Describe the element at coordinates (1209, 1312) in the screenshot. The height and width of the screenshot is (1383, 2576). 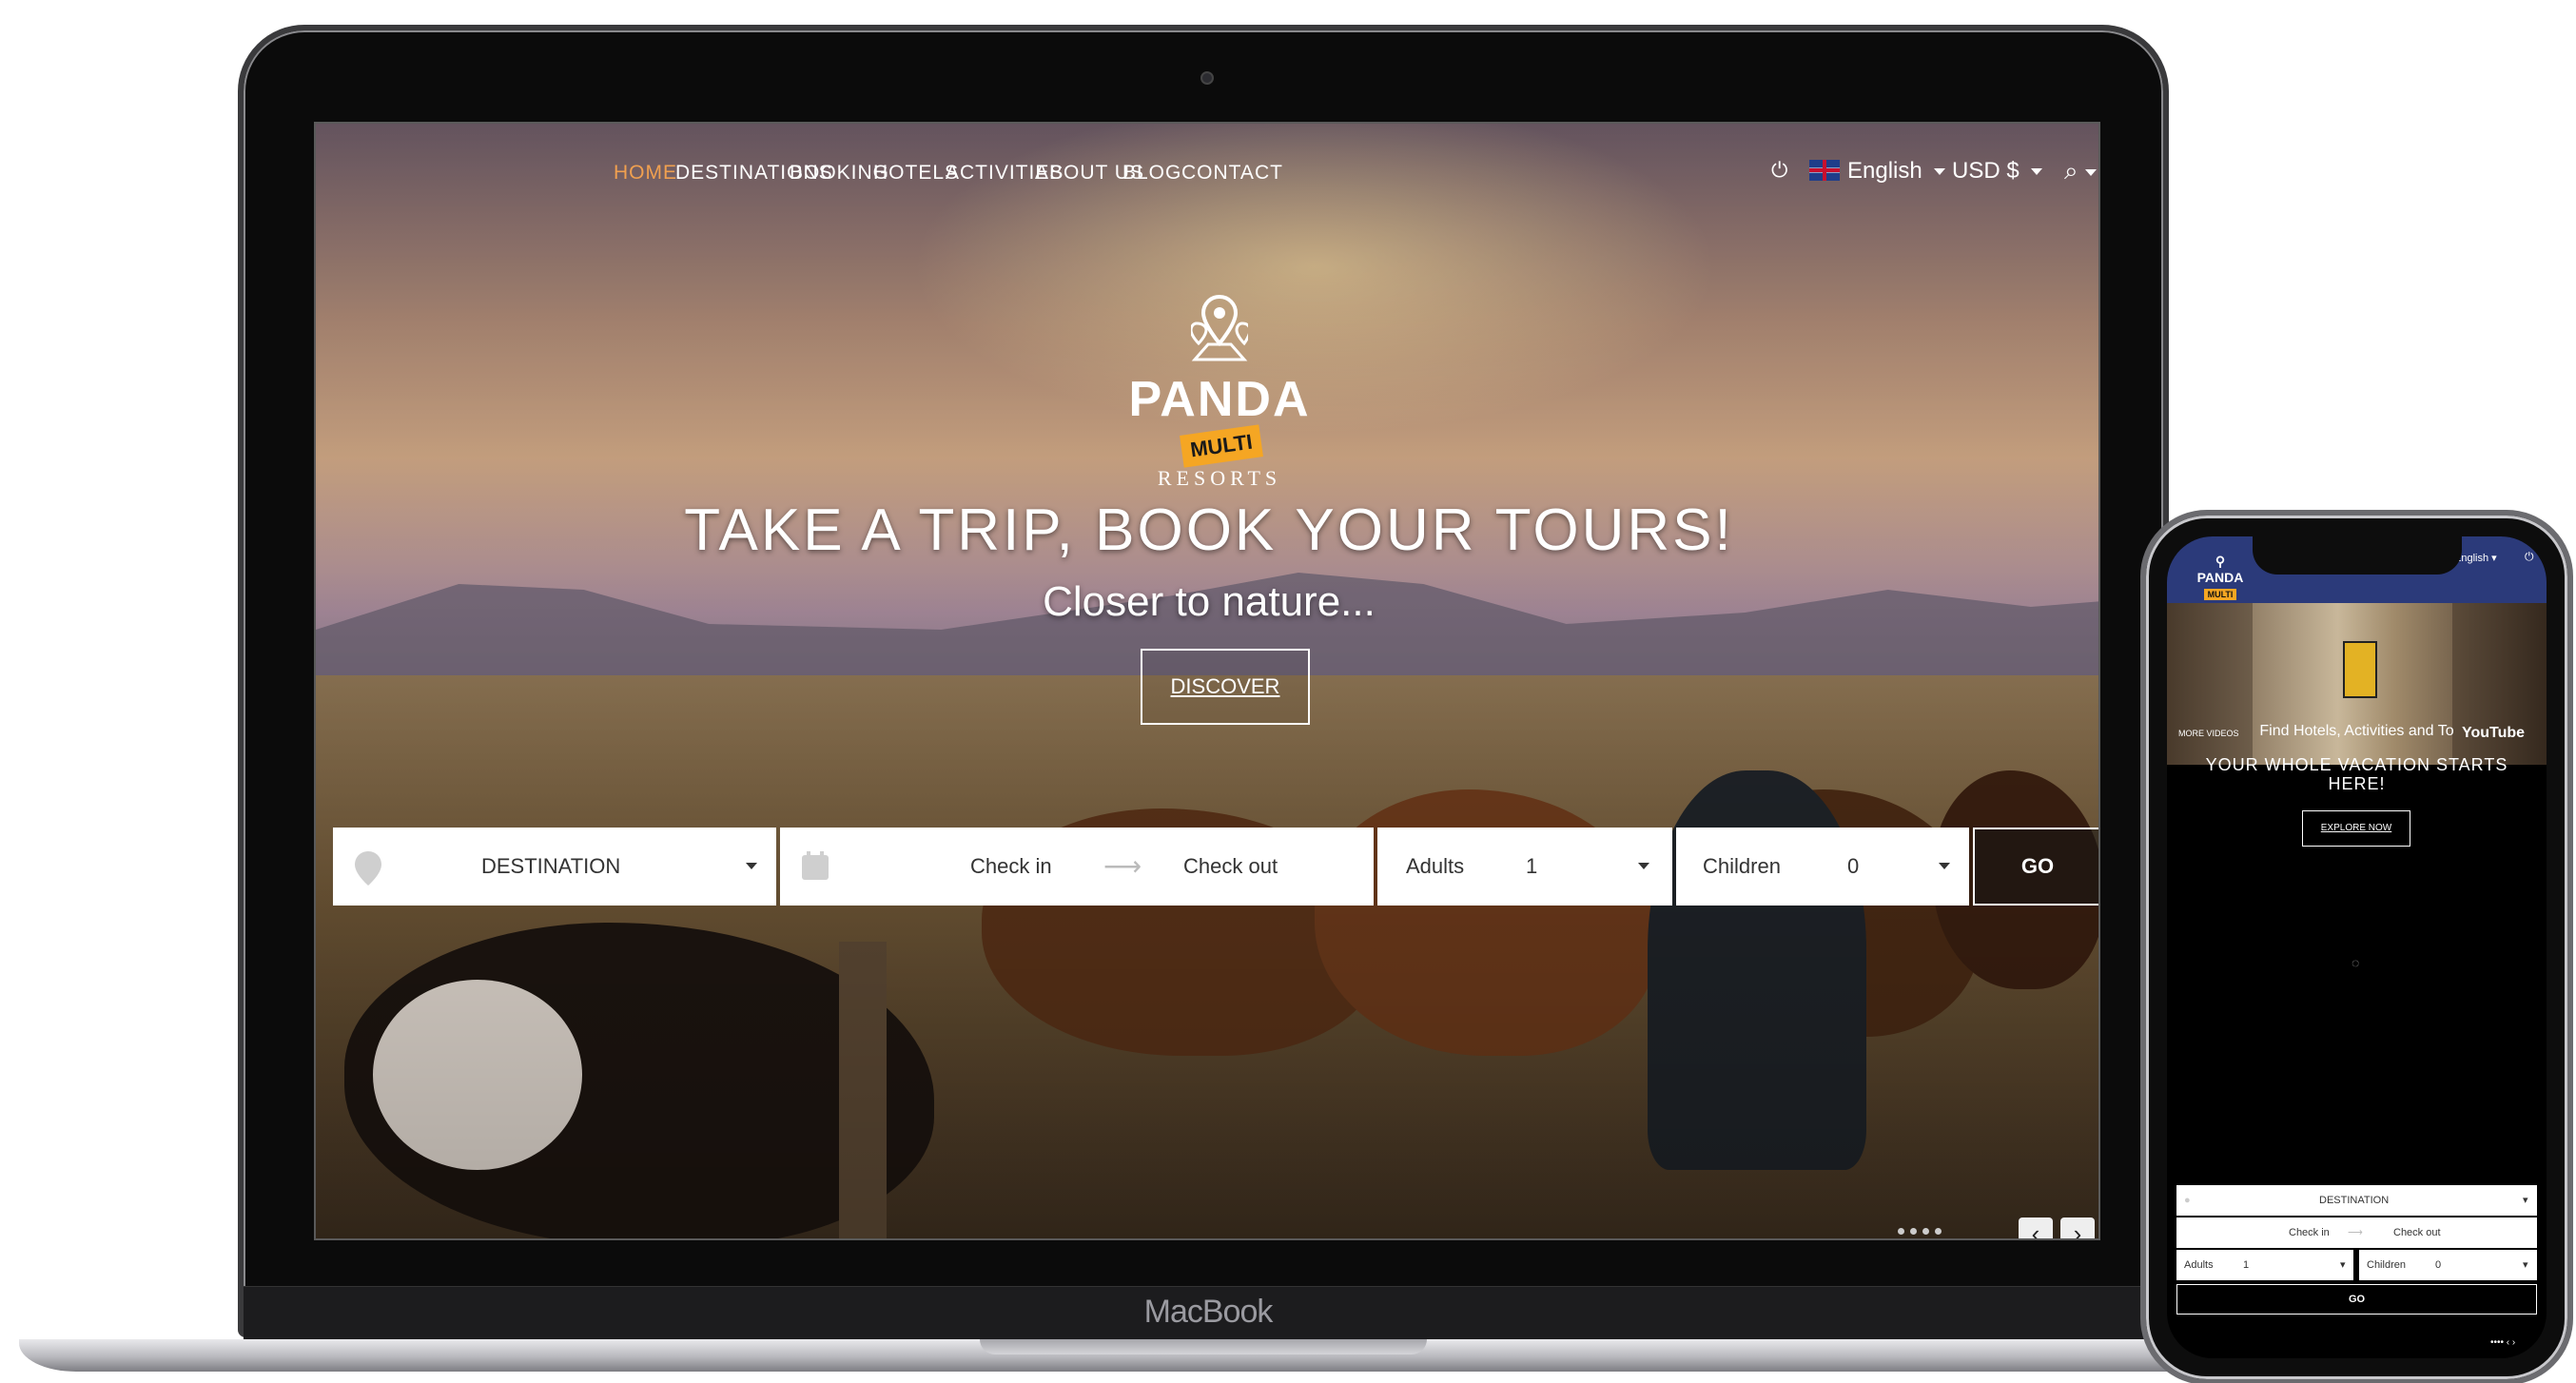
I see `laptop-brand-label: MacBook` at that location.